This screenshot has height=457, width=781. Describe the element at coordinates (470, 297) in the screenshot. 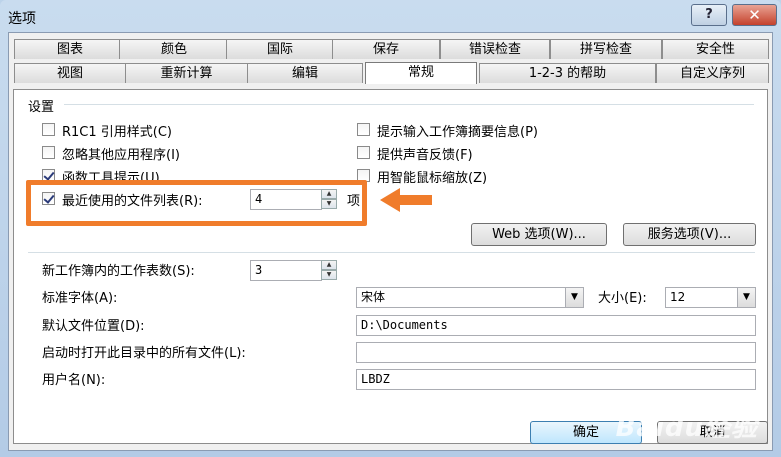

I see `font-select: 宋体 ▼` at that location.